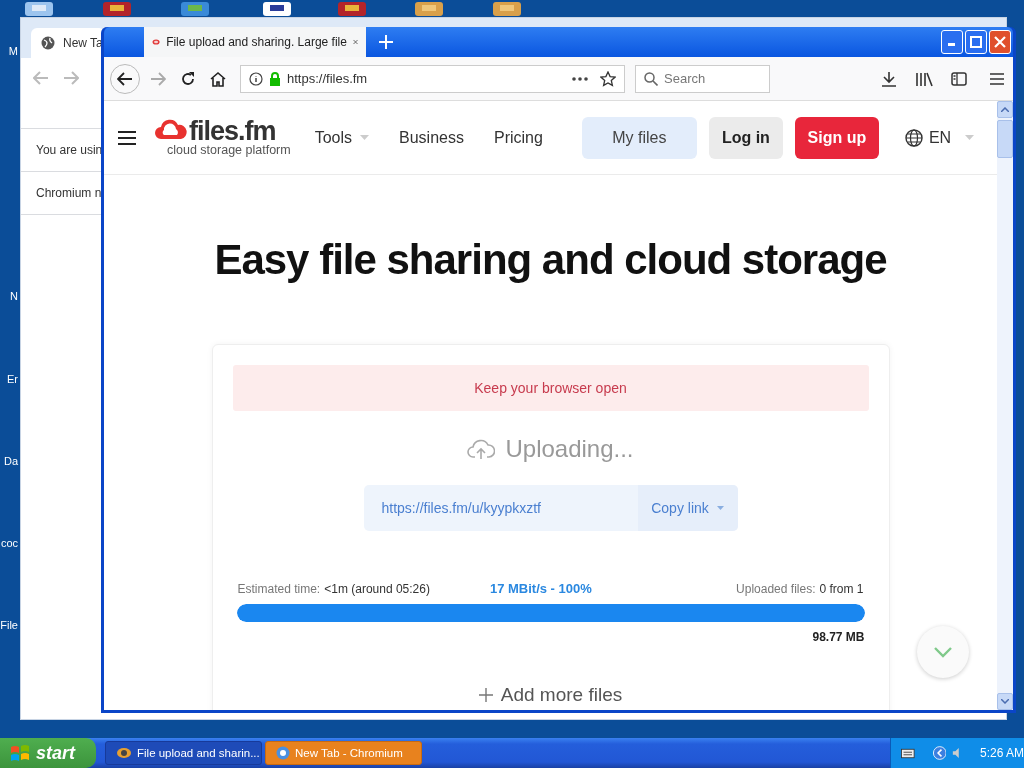 The image size is (1024, 768). Describe the element at coordinates (342, 137) in the screenshot. I see `nav-link: Tools` at that location.